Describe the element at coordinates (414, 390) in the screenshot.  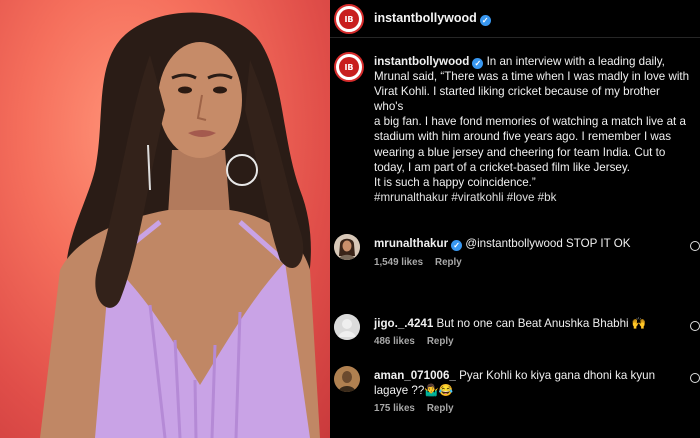
I see `comment-body-line-2: lagaye ??🤷‍♂️😂` at that location.